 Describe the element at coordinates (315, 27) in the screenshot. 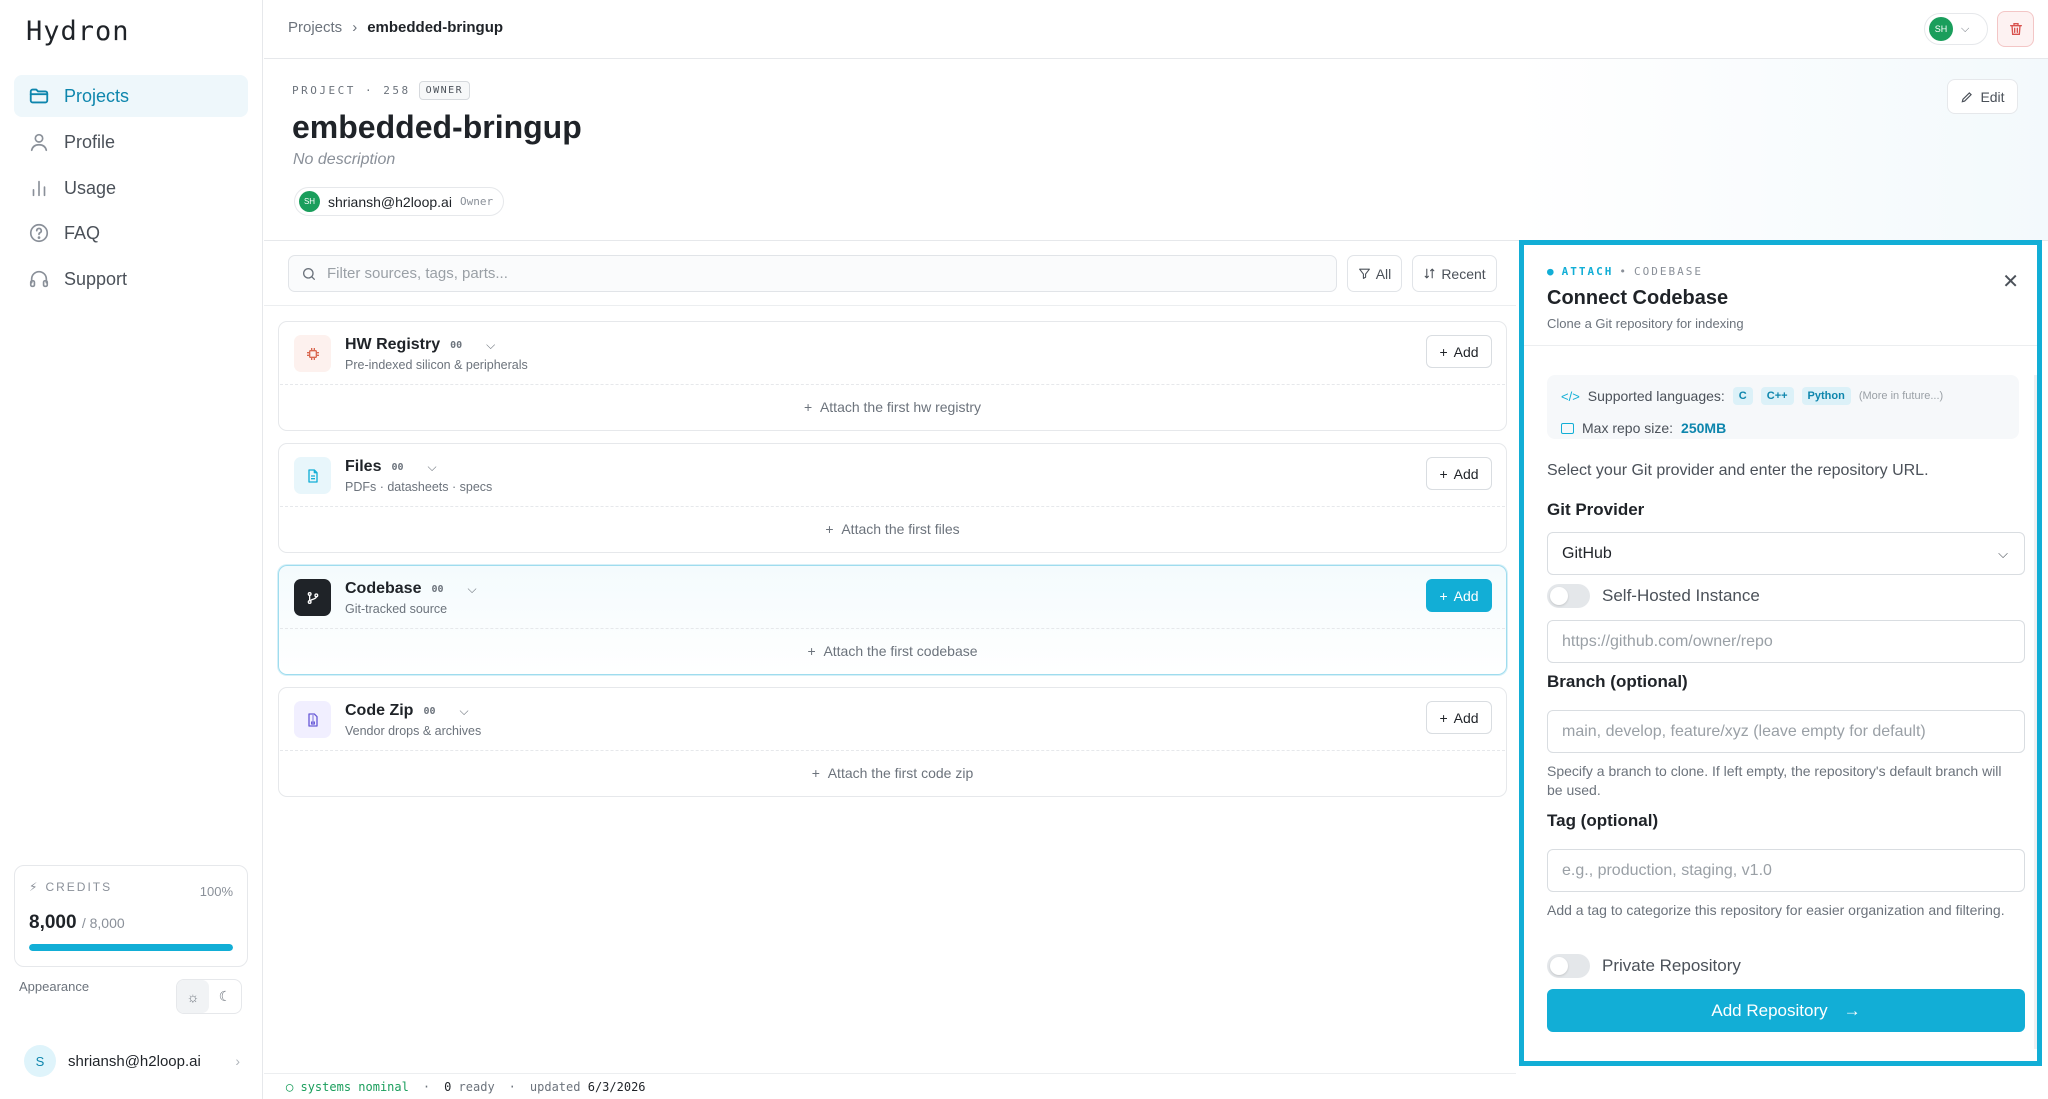

I see `breadcrumb-projects: Projects` at that location.